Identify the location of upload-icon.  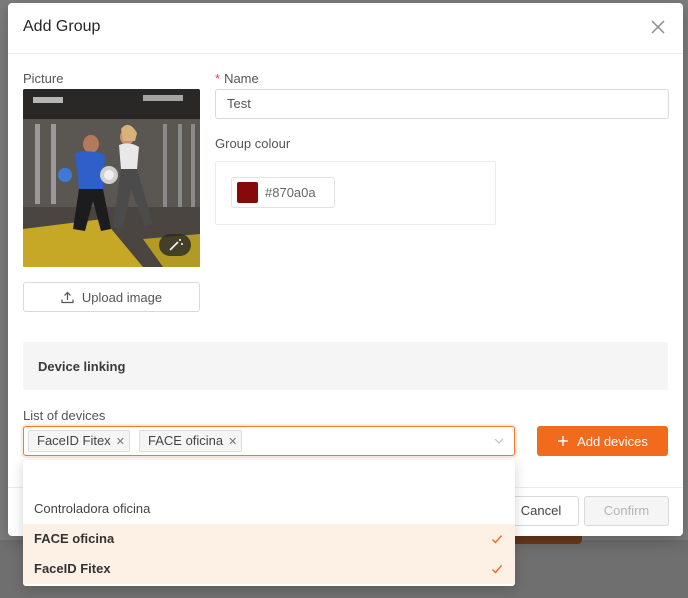
(67, 297).